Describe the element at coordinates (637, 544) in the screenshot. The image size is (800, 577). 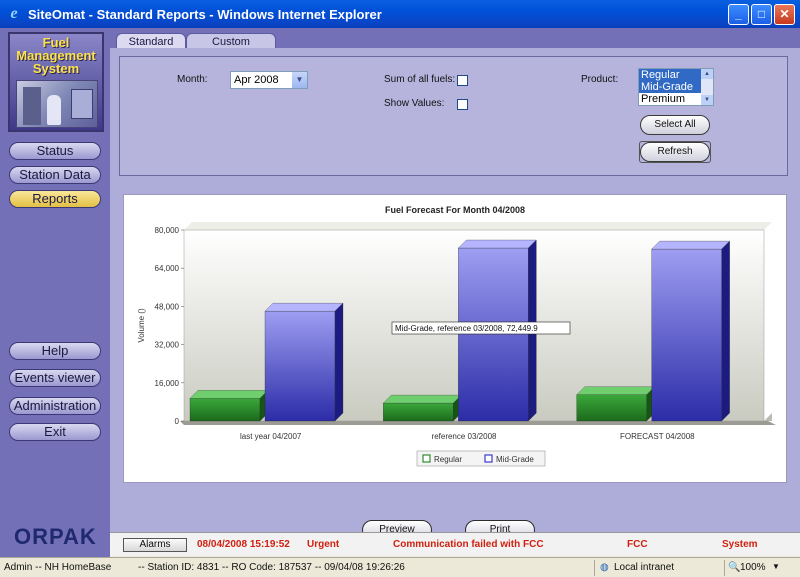
I see `alarm-source: FCC` at that location.